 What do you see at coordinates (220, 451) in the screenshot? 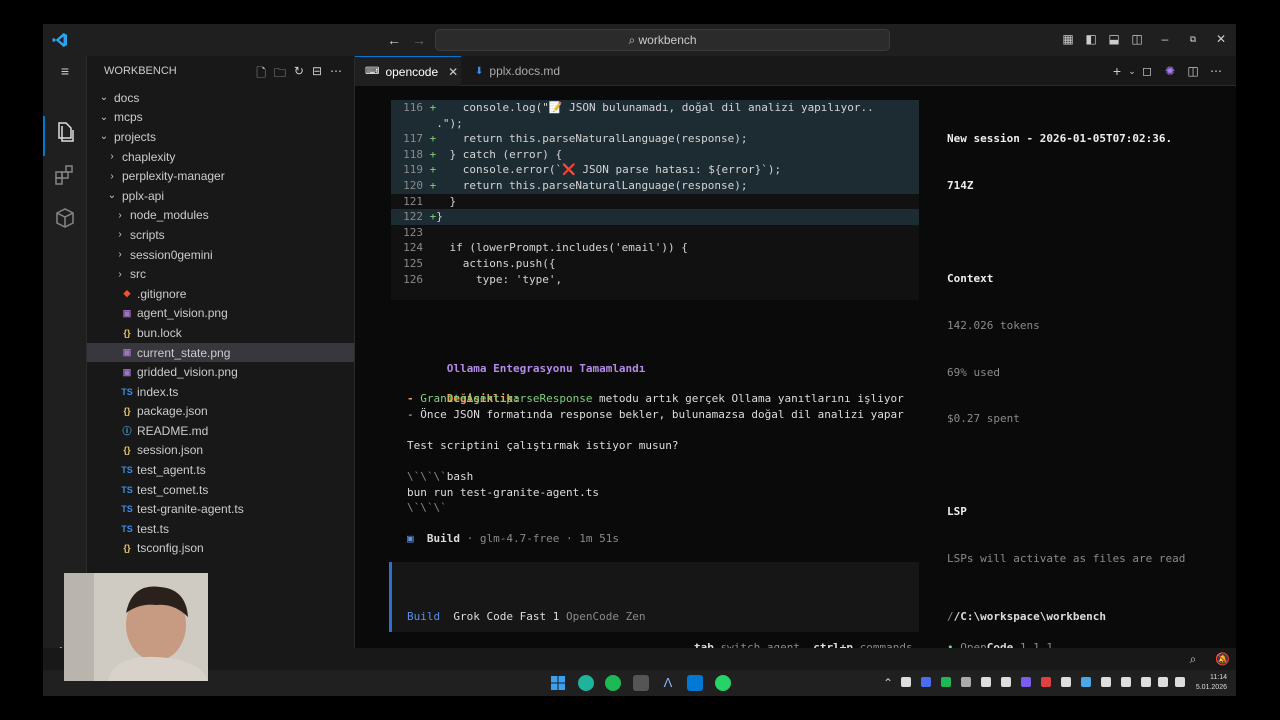
I see `tree-item: {} session.json` at bounding box center [220, 451].